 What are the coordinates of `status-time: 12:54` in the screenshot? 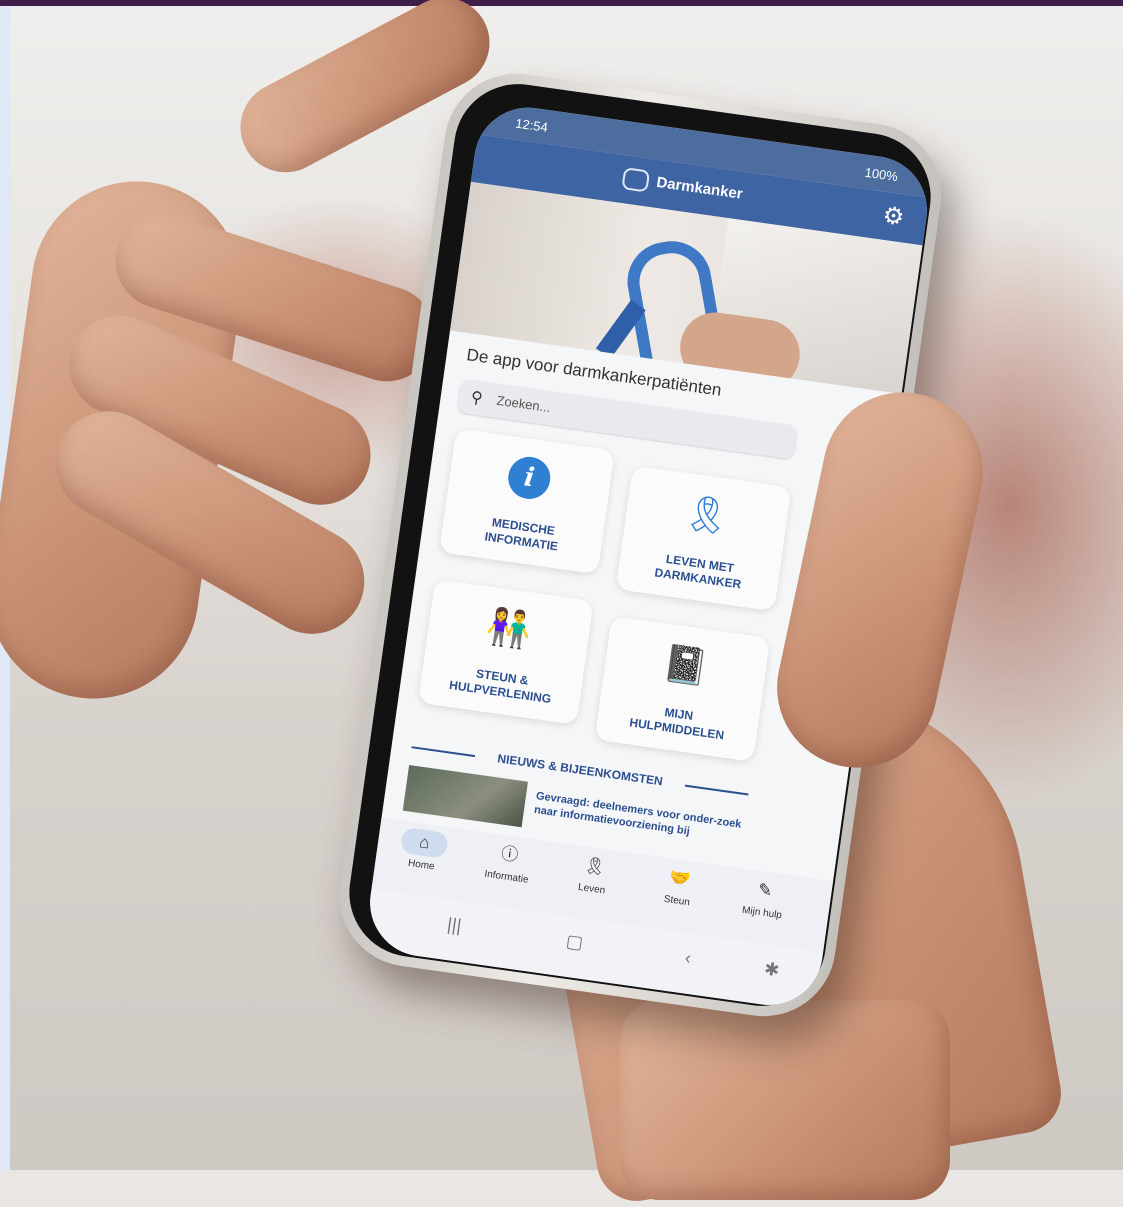 It's located at (531, 125).